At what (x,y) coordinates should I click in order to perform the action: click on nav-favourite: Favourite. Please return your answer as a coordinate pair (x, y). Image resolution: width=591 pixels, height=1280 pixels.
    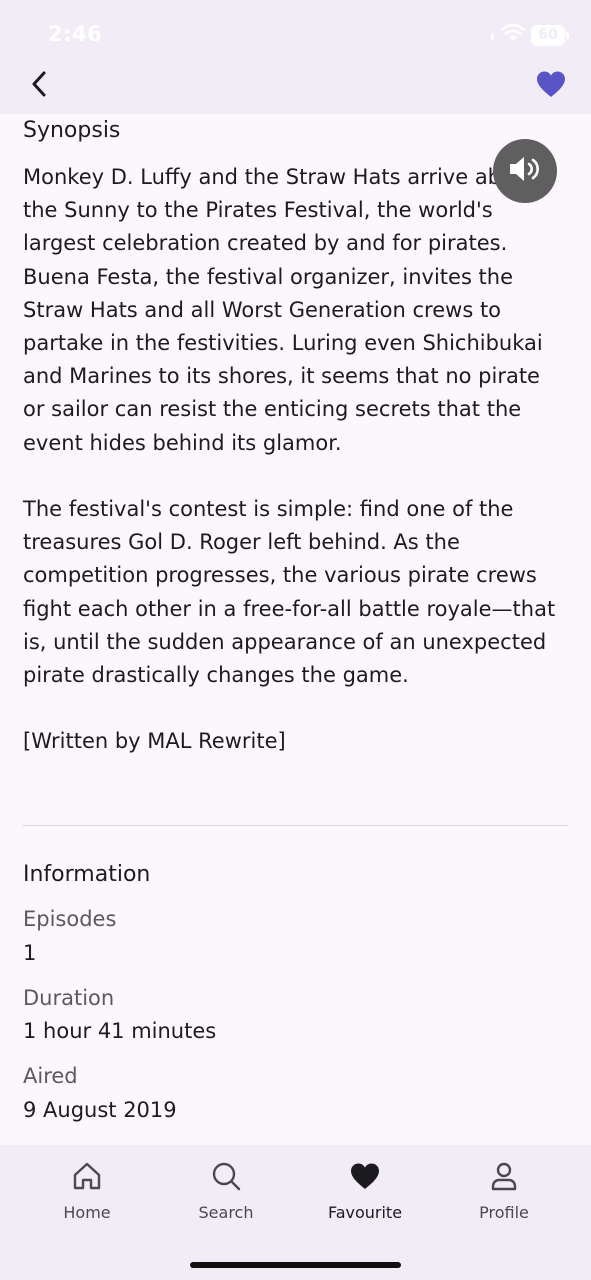
    Looking at the image, I should click on (365, 1194).